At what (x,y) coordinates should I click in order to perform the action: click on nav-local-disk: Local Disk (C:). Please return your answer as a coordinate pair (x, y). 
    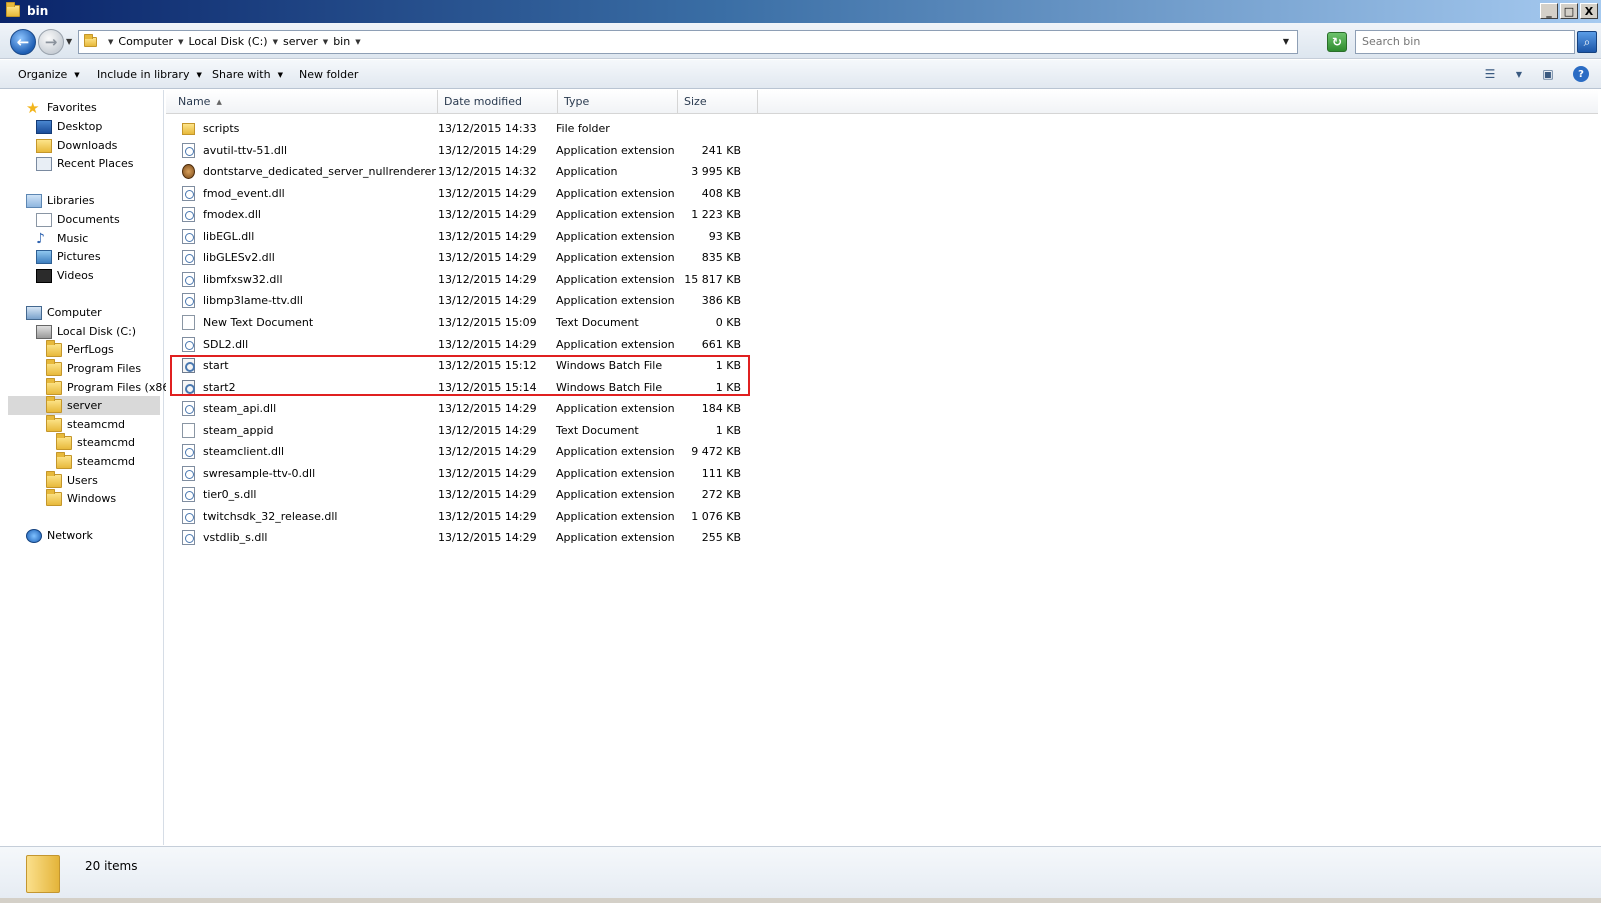
    Looking at the image, I should click on (86, 331).